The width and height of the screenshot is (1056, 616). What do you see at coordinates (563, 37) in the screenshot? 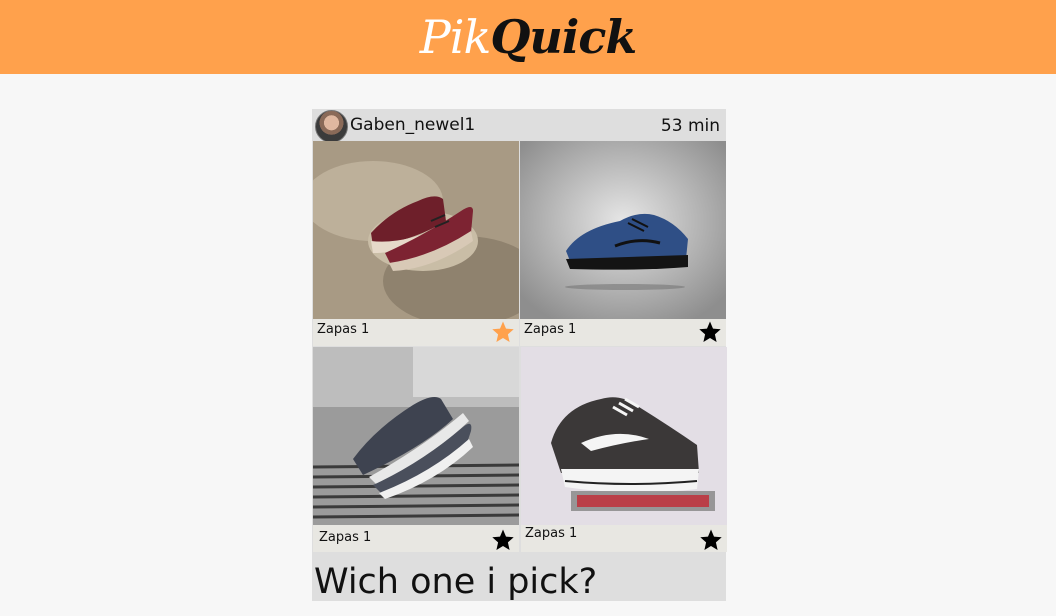
I see `logo-part-quick: Quick` at bounding box center [563, 37].